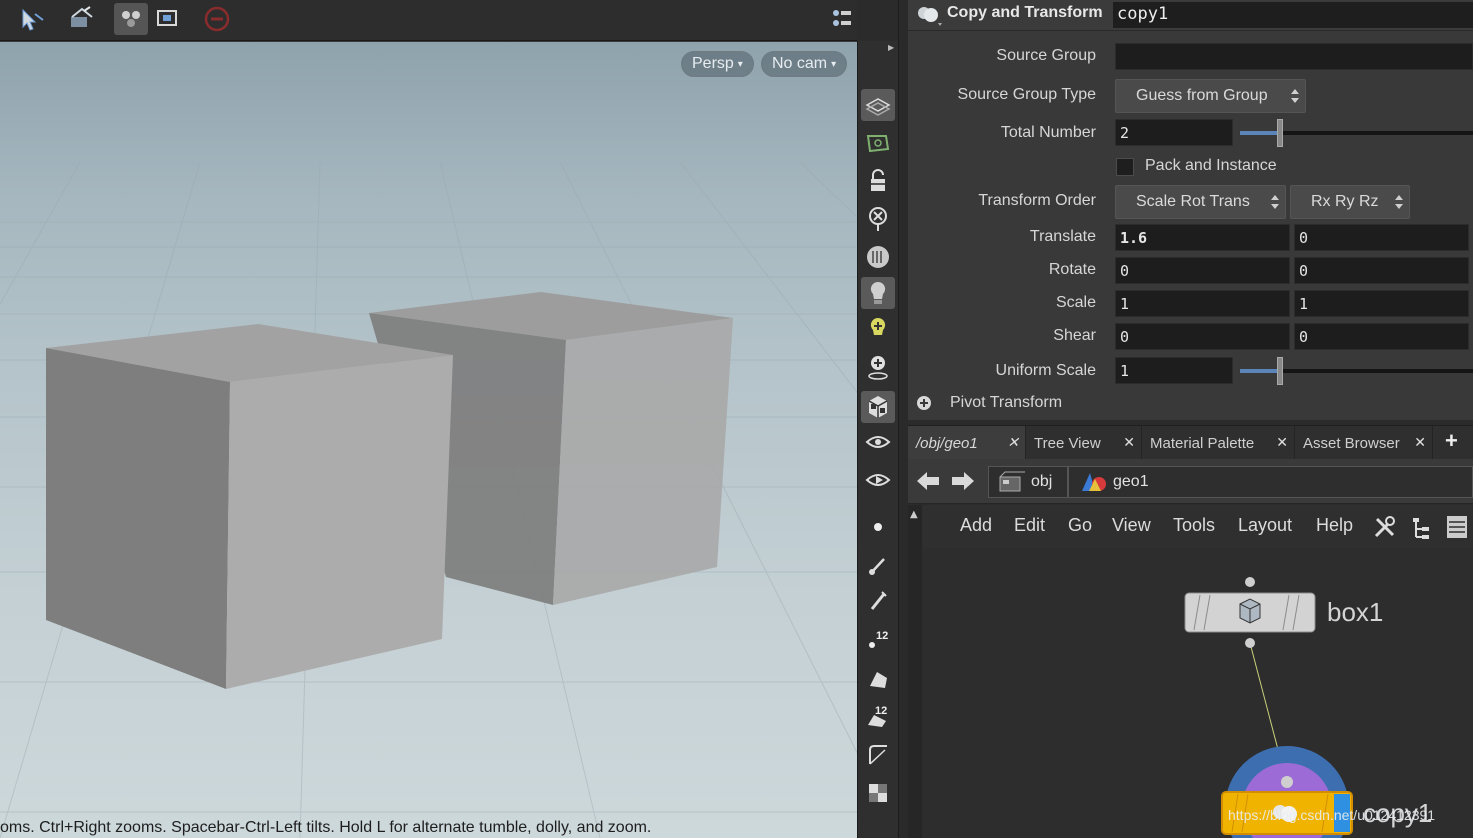  I want to click on total-number-label: Total Number, so click(1048, 132).